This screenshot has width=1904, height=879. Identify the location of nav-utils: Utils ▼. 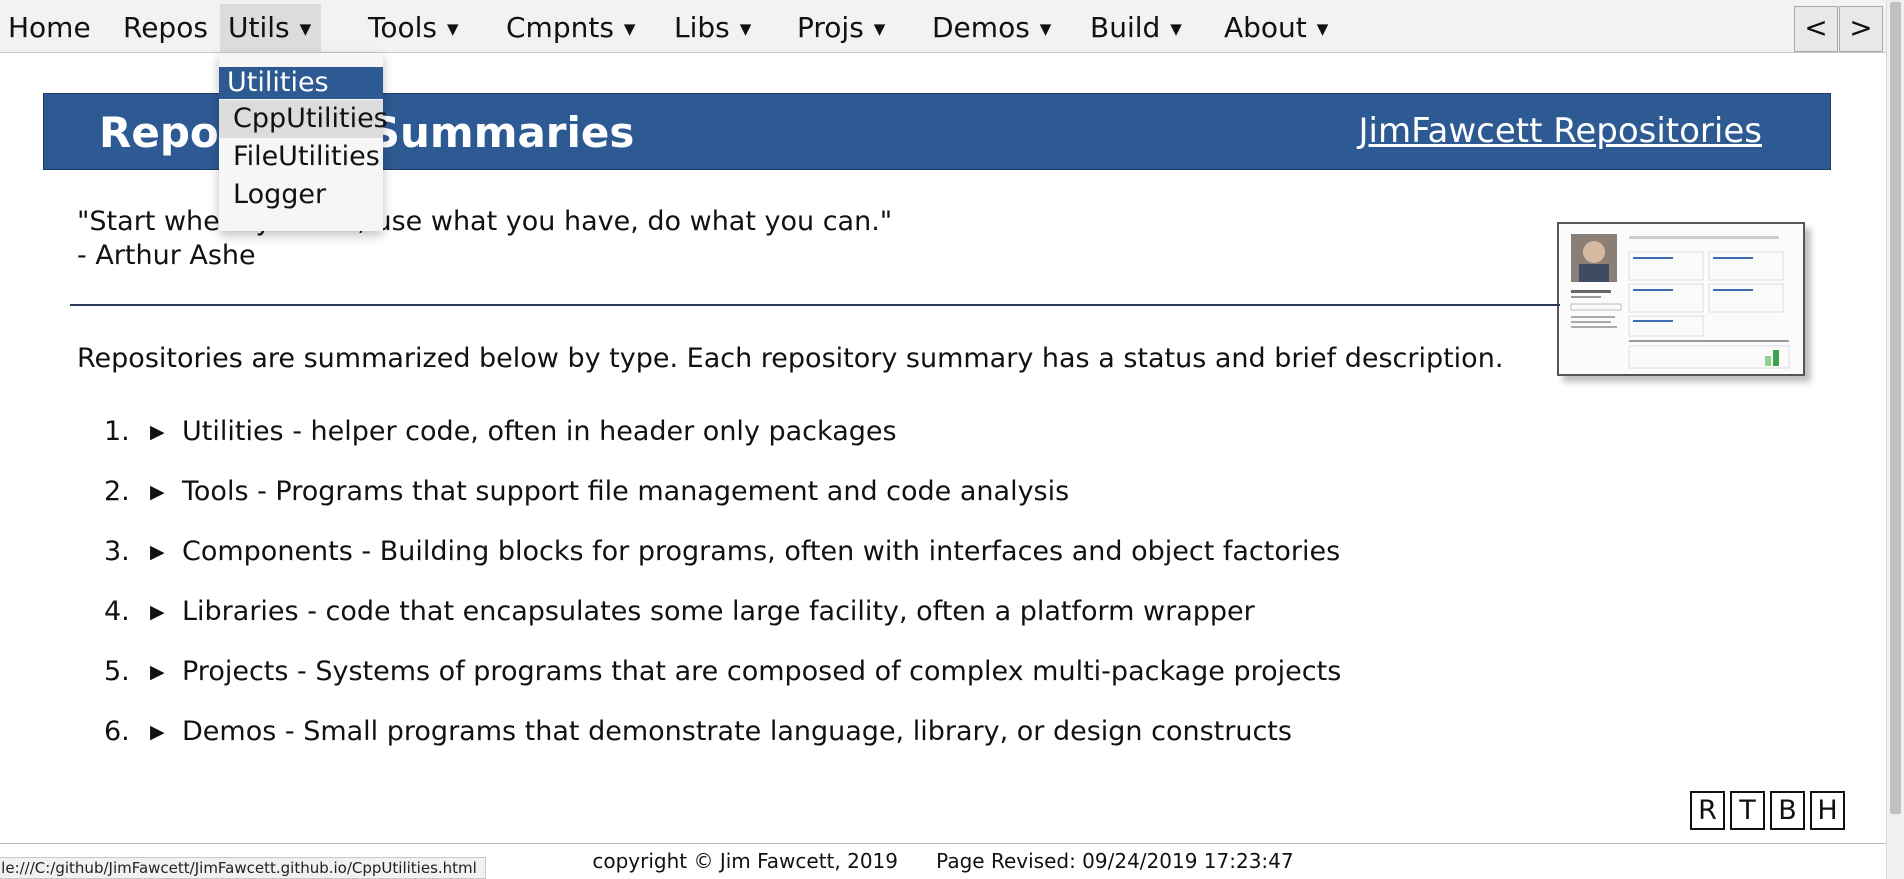
(271, 28).